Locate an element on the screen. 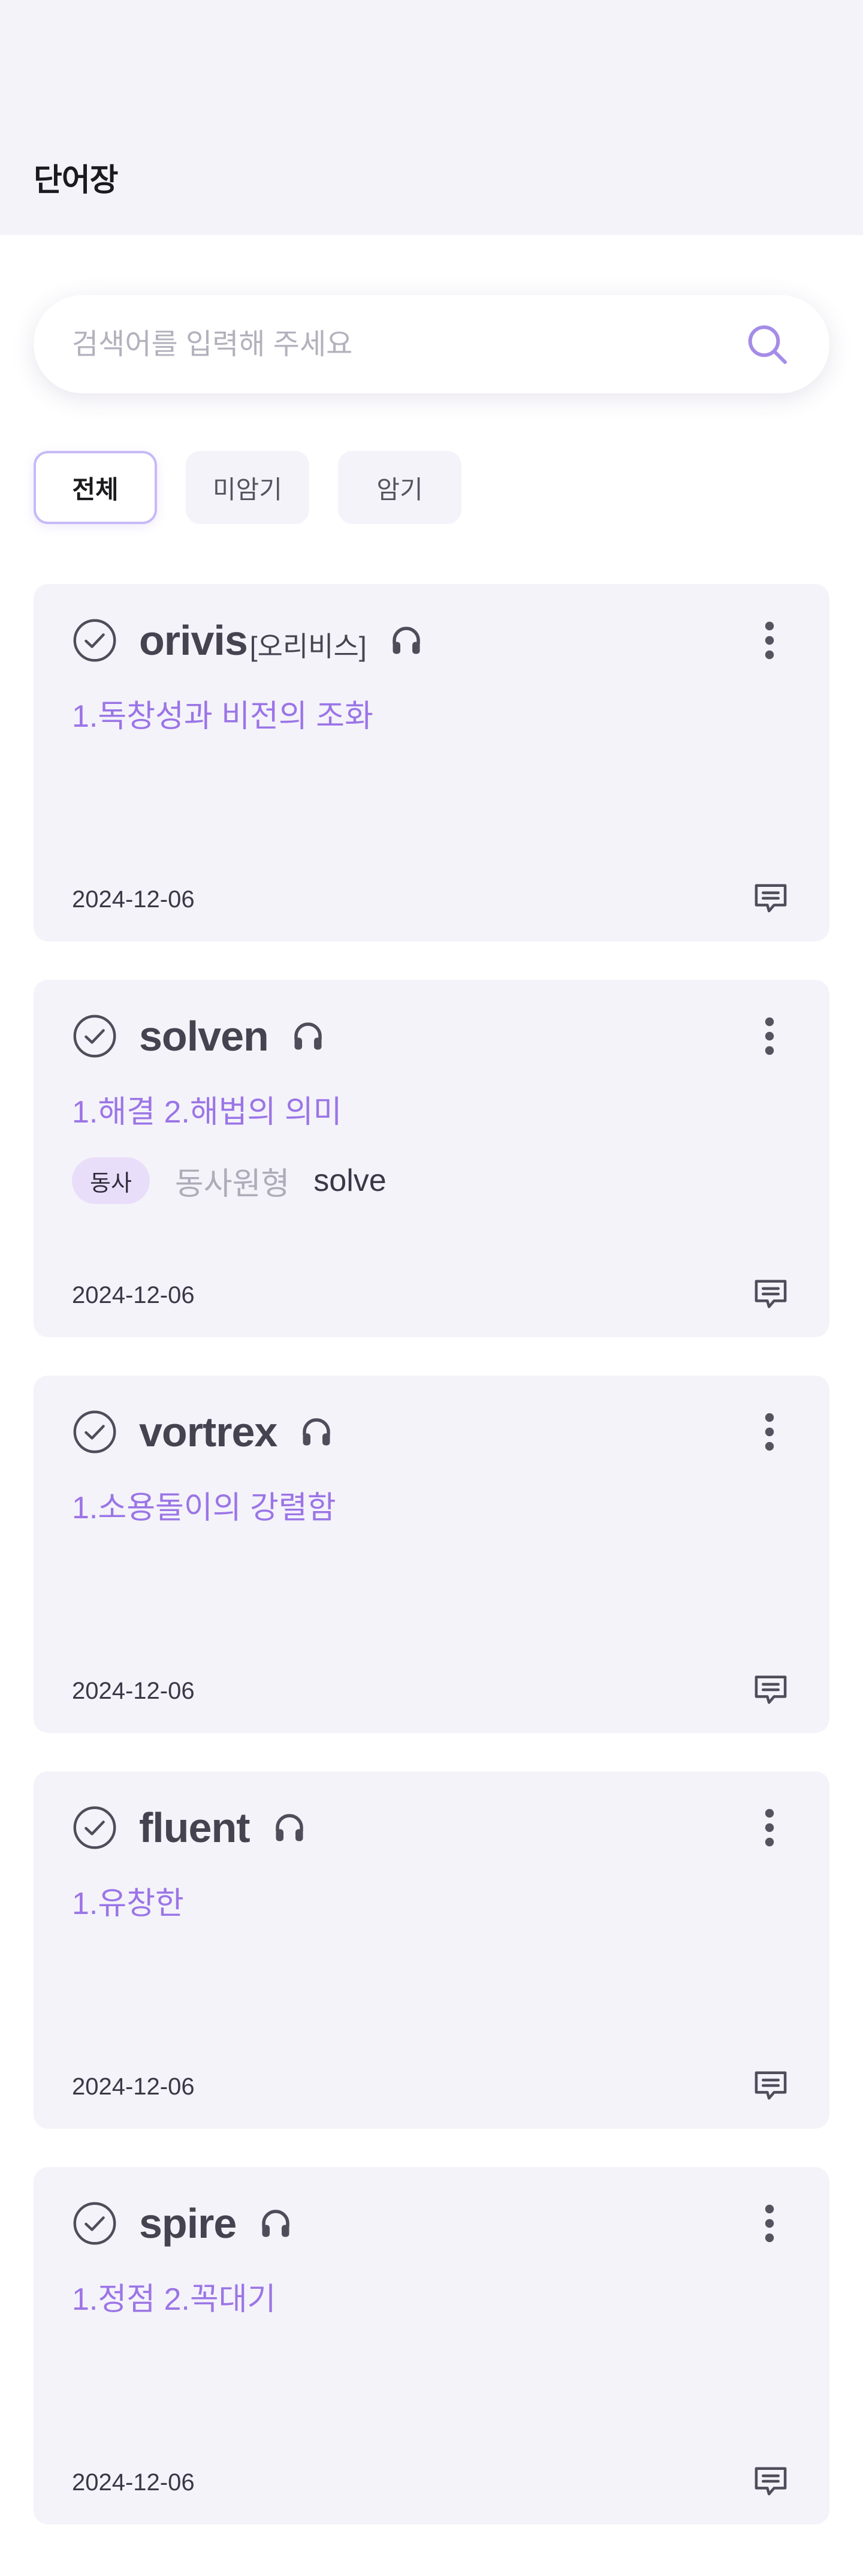  tag-value: solve is located at coordinates (350, 1180).